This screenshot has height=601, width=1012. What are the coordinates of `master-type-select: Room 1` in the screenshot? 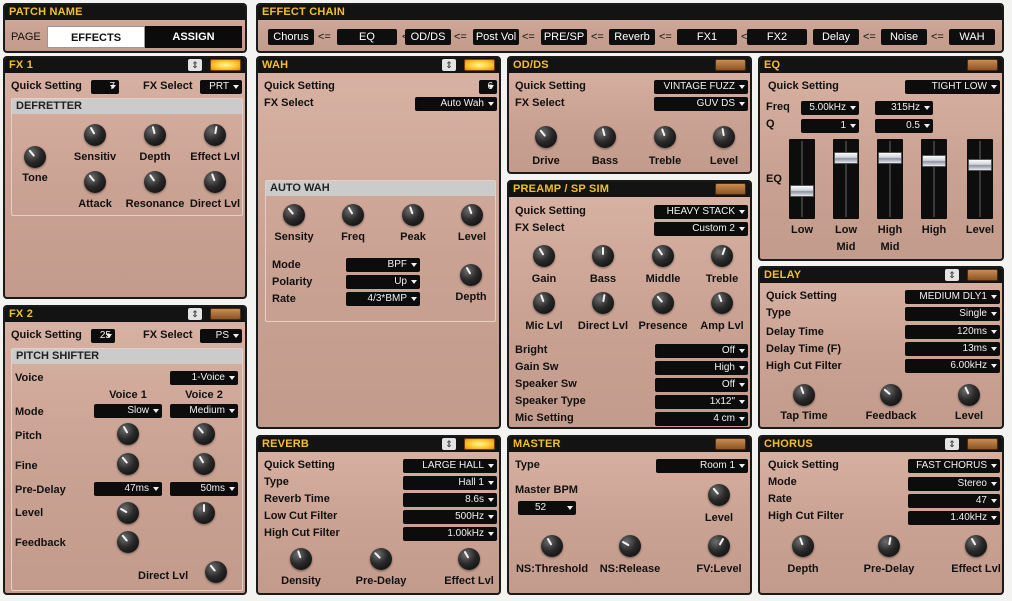 It's located at (702, 466).